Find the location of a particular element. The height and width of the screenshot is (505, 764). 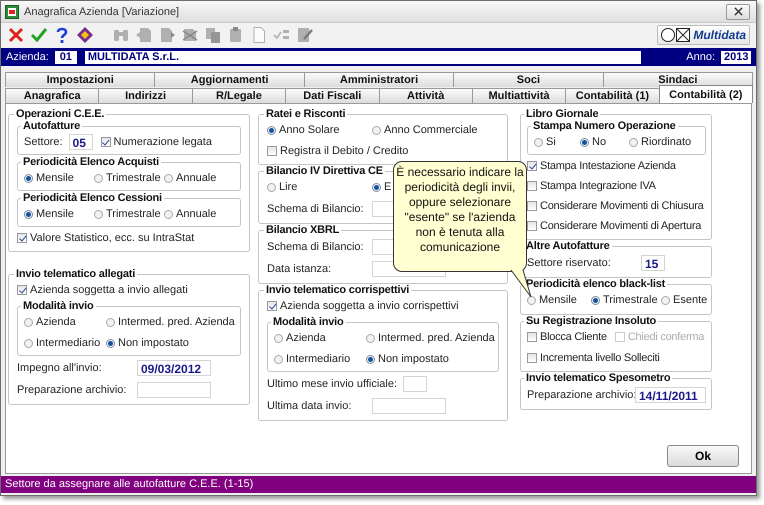

field-label: Impegno all'invio: is located at coordinates (60, 368).